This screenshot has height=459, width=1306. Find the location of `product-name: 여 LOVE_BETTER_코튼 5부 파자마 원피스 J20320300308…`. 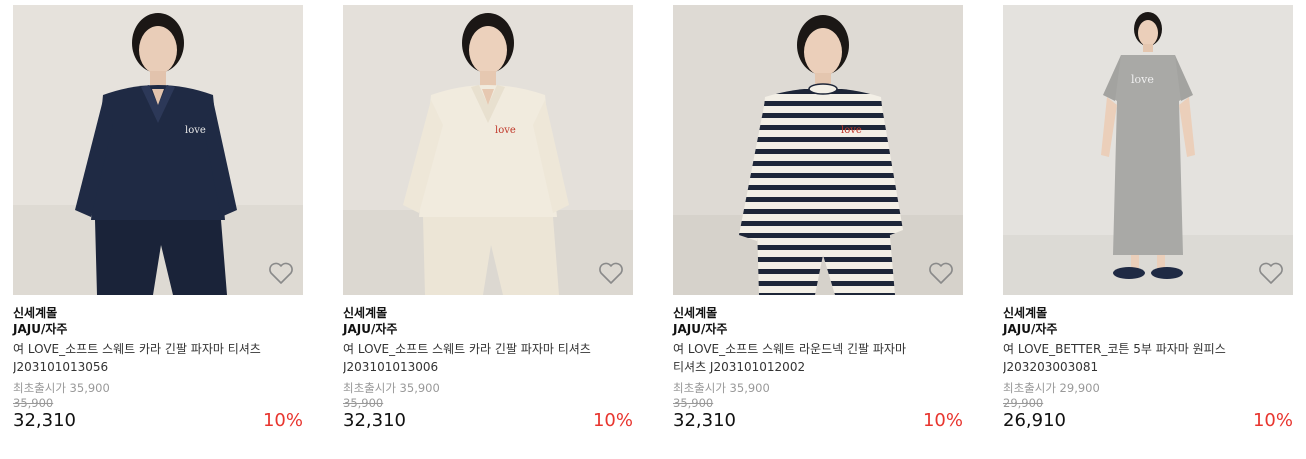

product-name: 여 LOVE_BETTER_코튼 5부 파자마 원피스 J20320300308… is located at coordinates (1128, 358).